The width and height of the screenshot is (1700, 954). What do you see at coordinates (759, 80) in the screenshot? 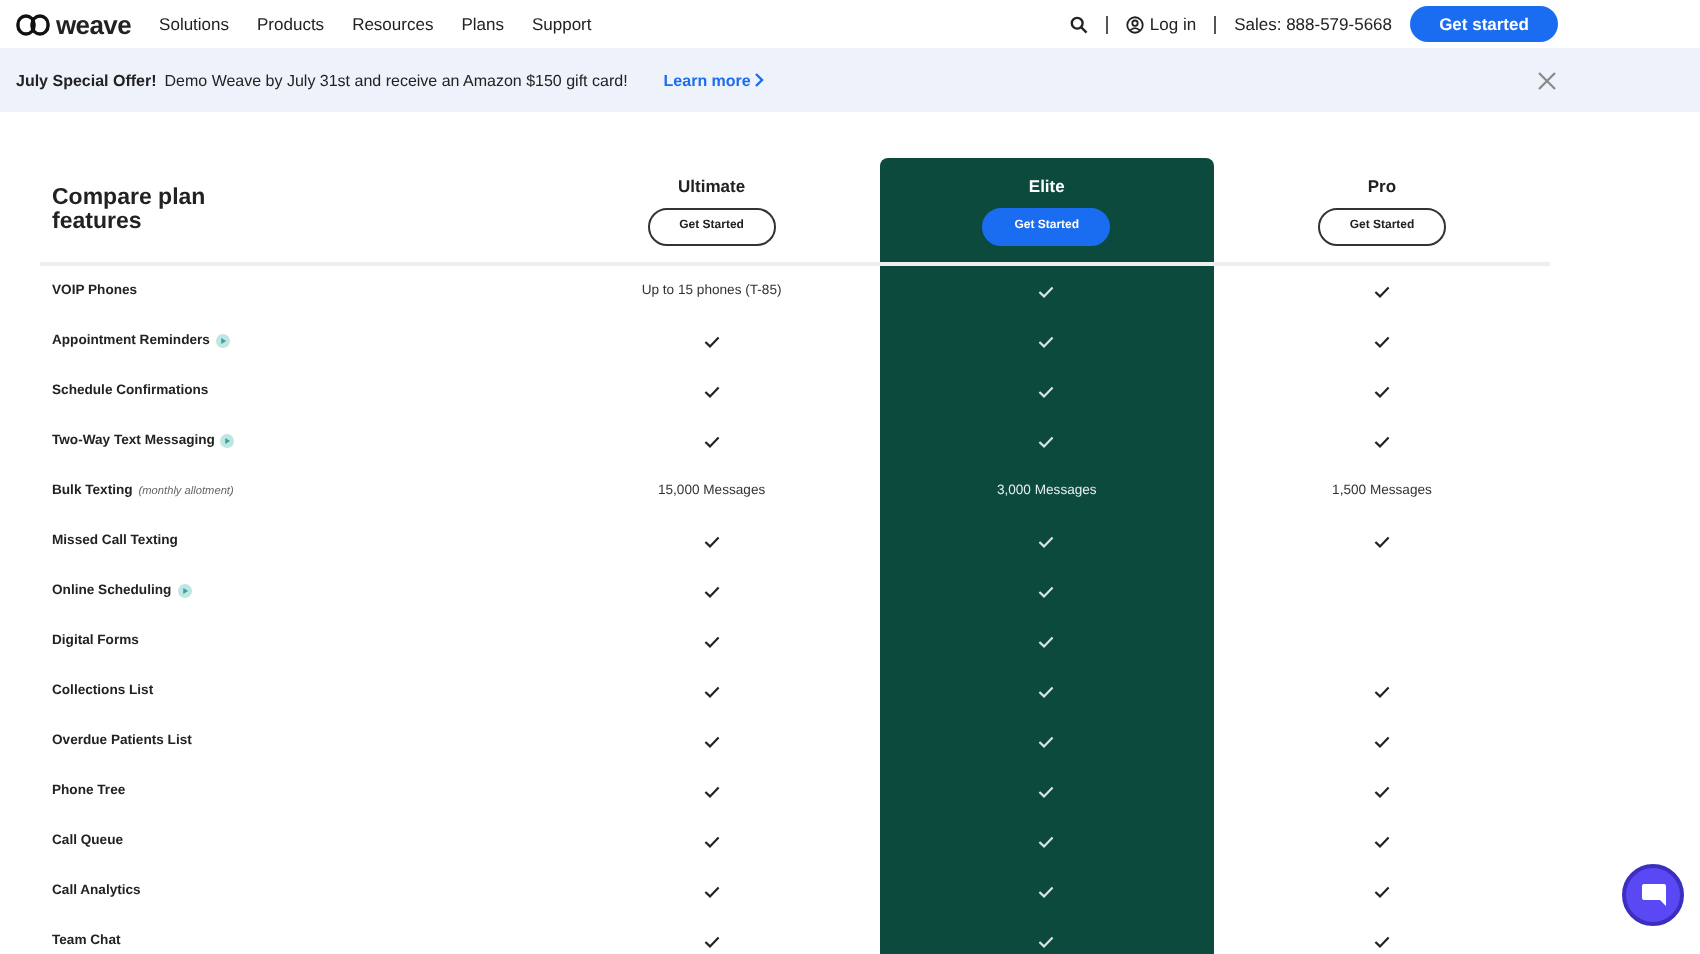
I see `chevron-icon` at bounding box center [759, 80].